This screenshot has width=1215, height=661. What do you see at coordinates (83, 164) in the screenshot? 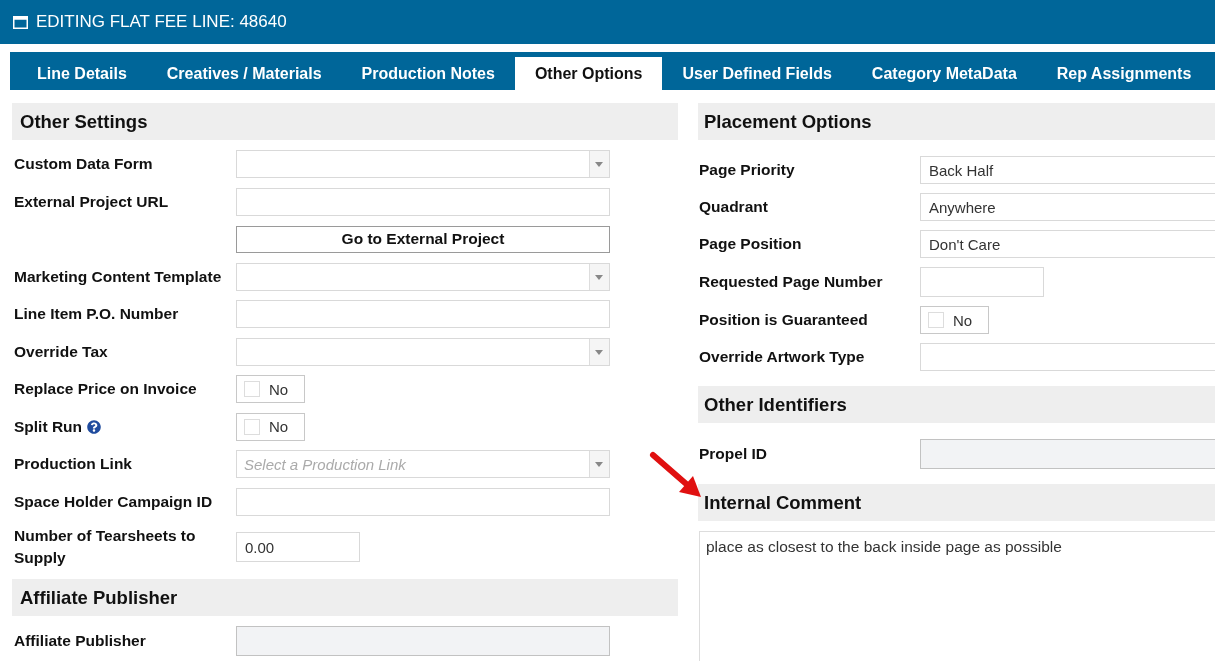
I see `field-label: Custom Data Form` at bounding box center [83, 164].